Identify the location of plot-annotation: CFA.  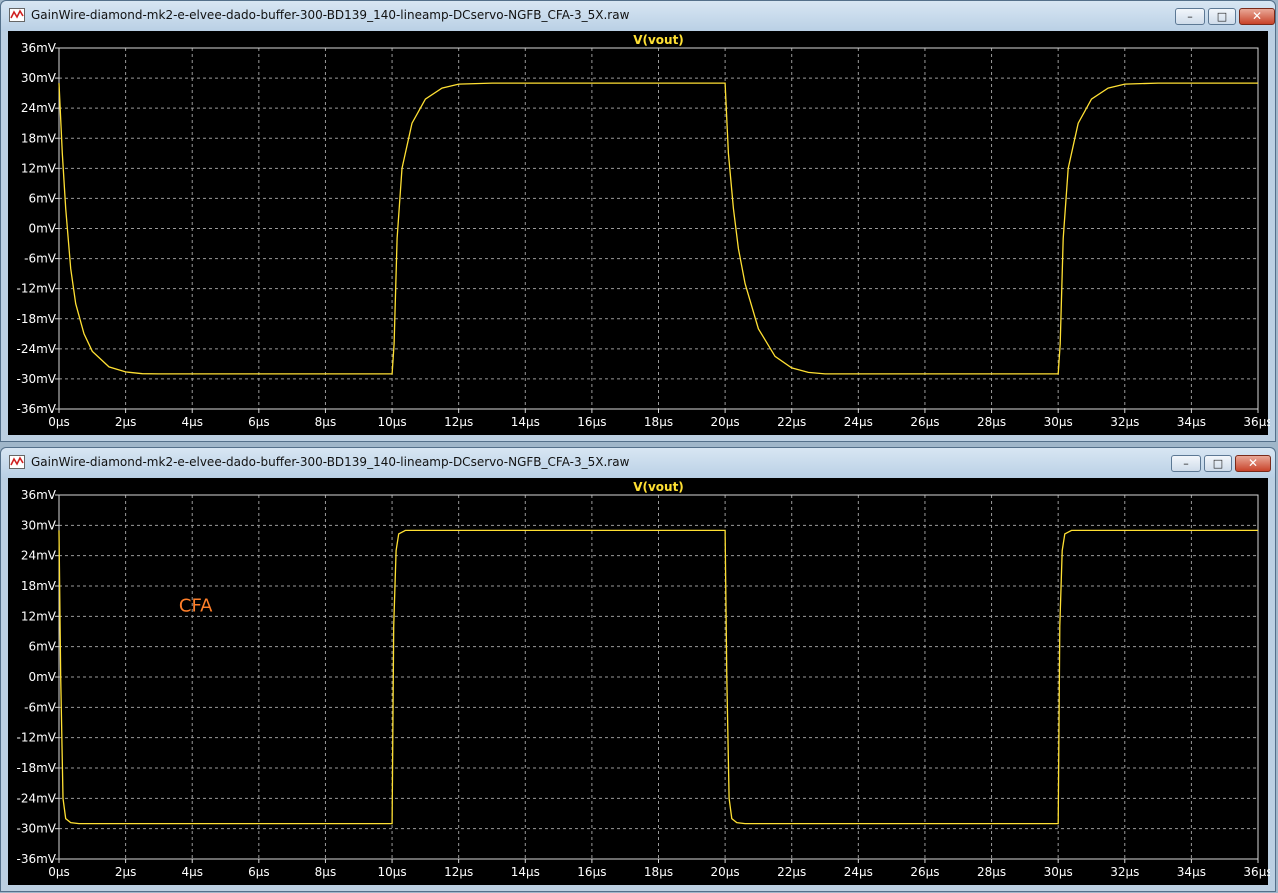
(196, 605).